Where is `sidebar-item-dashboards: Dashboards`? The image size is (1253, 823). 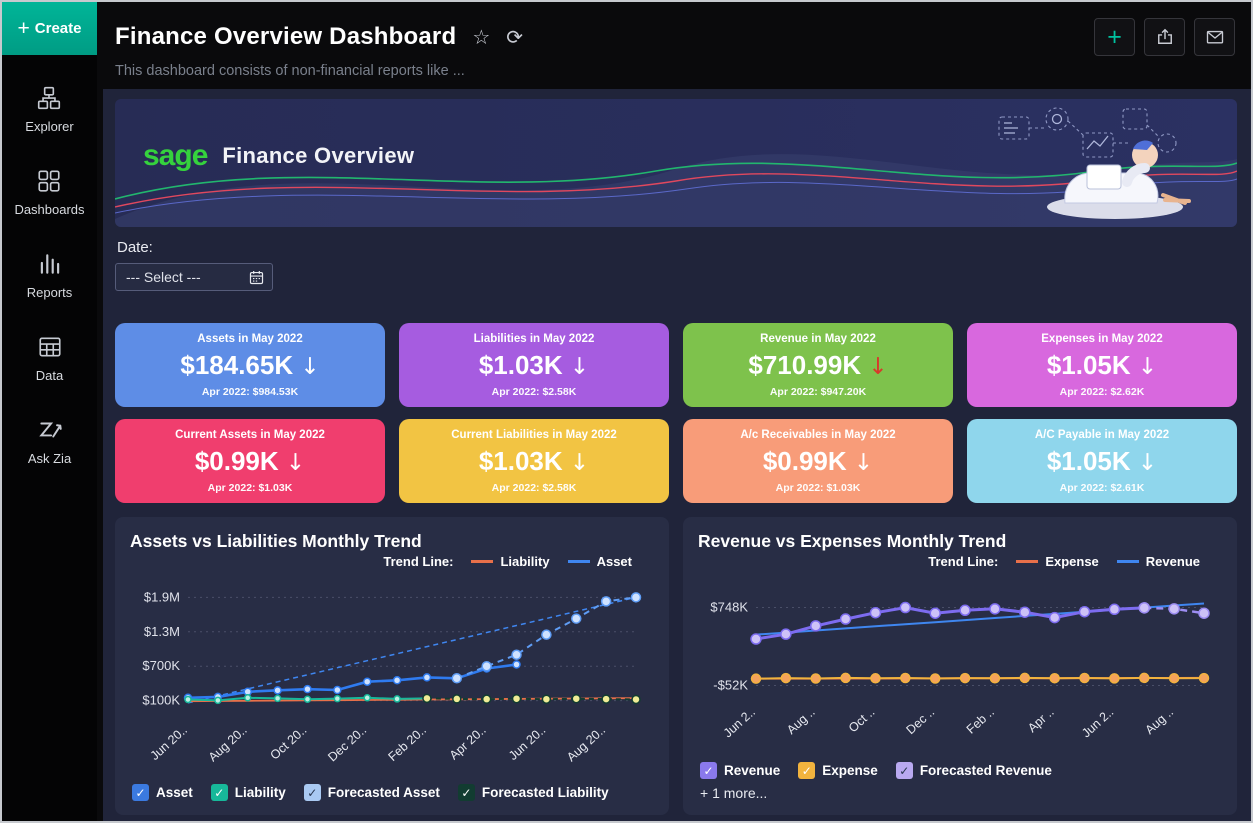 sidebar-item-dashboards: Dashboards is located at coordinates (49, 192).